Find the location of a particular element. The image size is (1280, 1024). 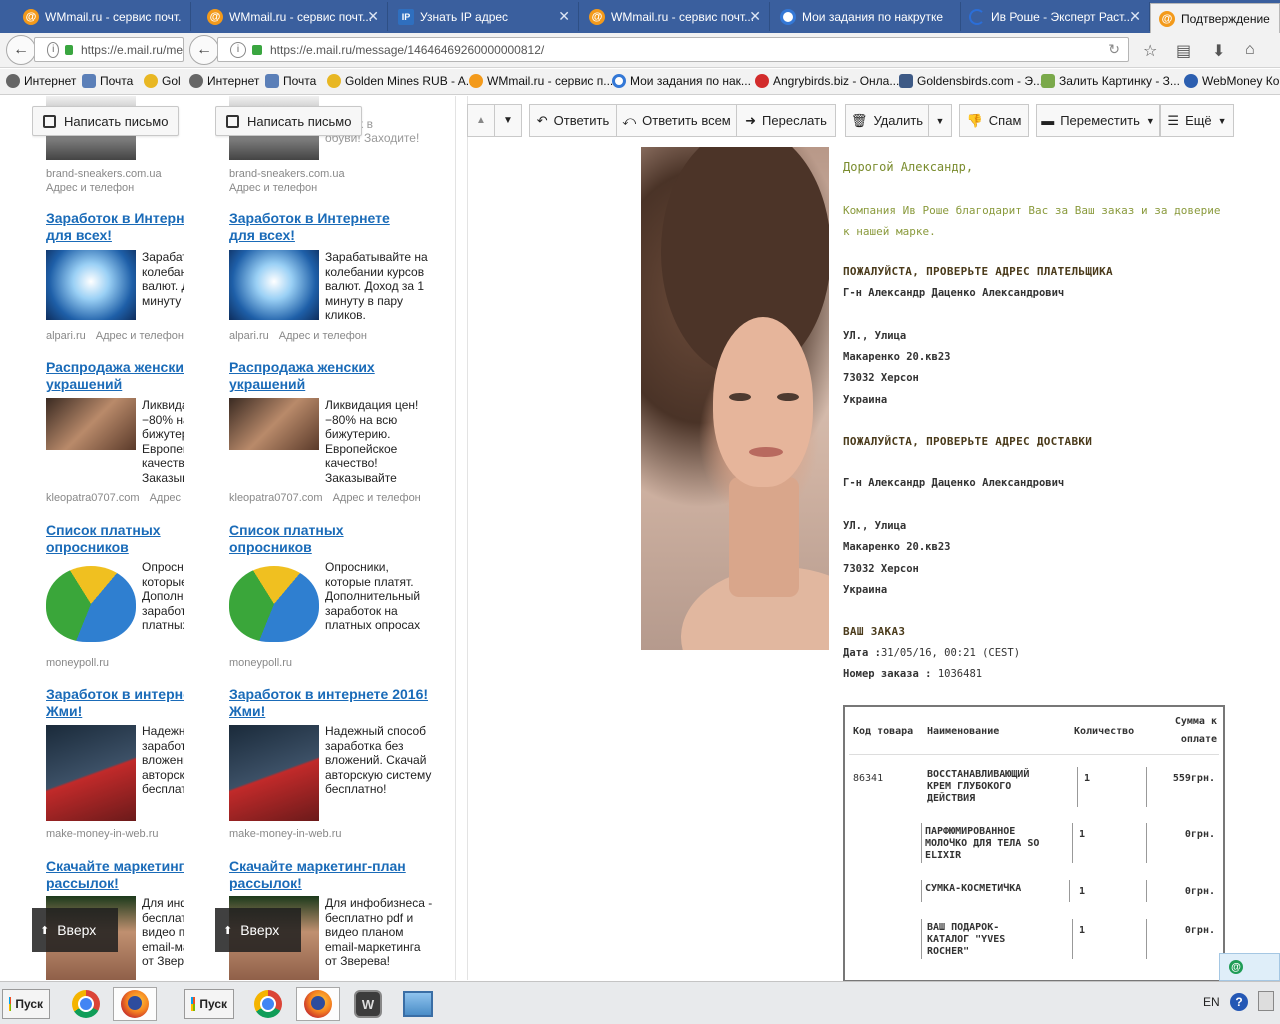

delete-dropdown-button: ▼ is located at coordinates (940, 120).